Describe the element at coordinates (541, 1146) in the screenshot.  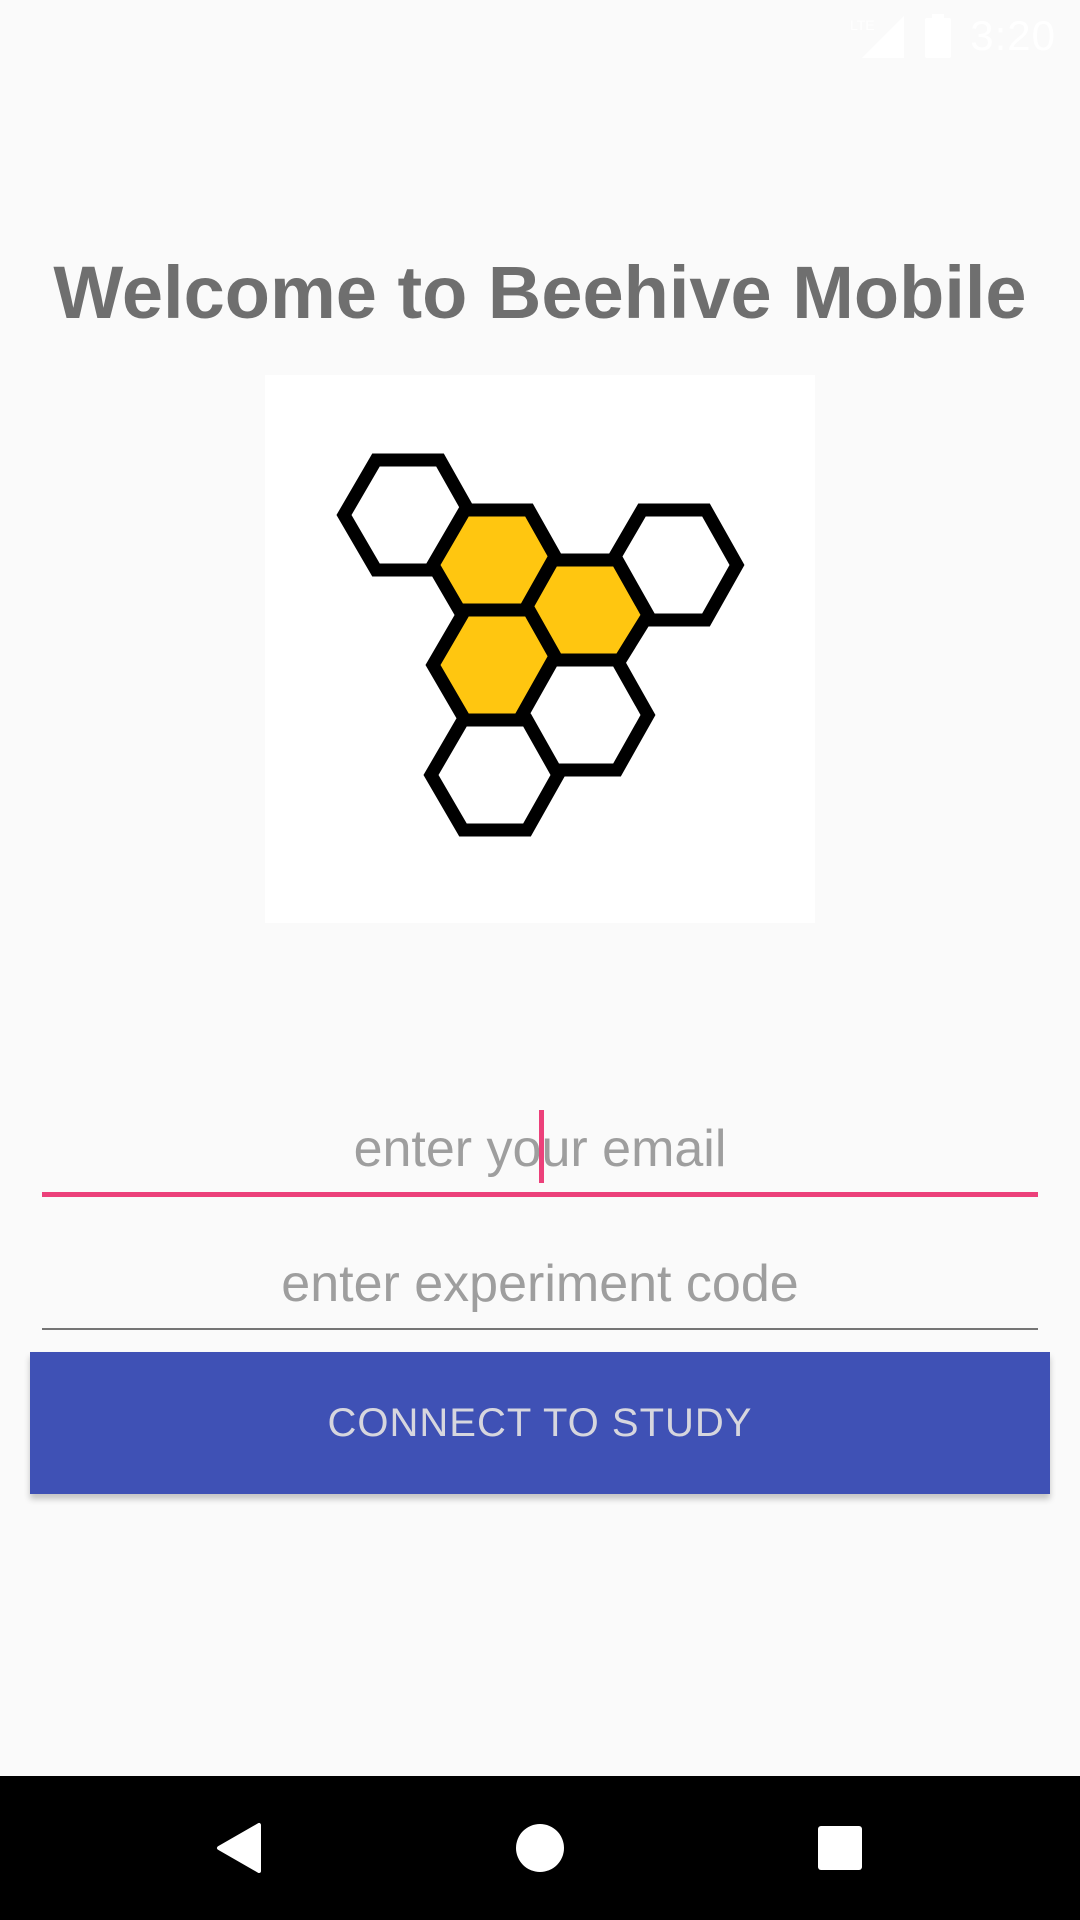
I see `text-cursor` at that location.